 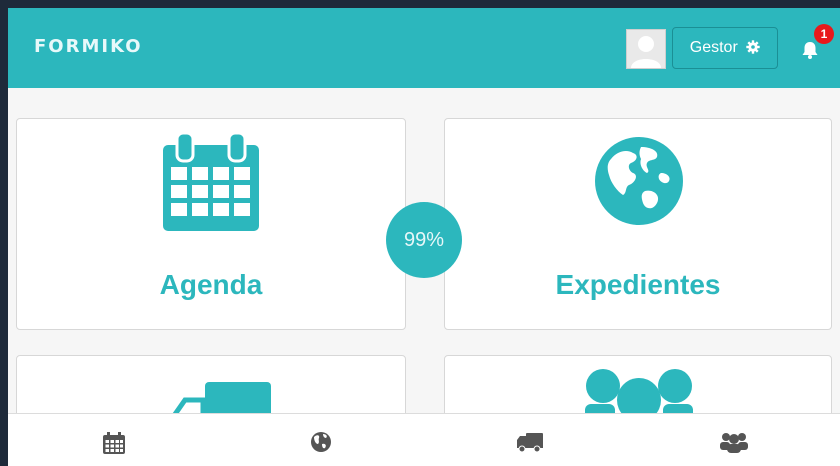 What do you see at coordinates (424, 240) in the screenshot?
I see `progress-indicator: 99%` at bounding box center [424, 240].